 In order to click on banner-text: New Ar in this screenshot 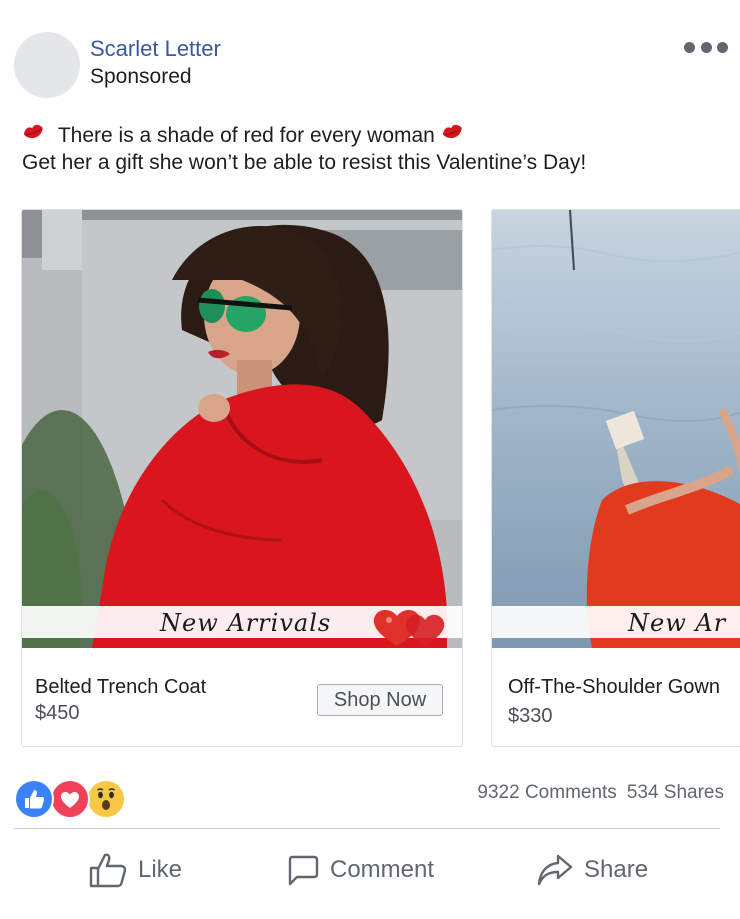, I will do `click(677, 623)`.